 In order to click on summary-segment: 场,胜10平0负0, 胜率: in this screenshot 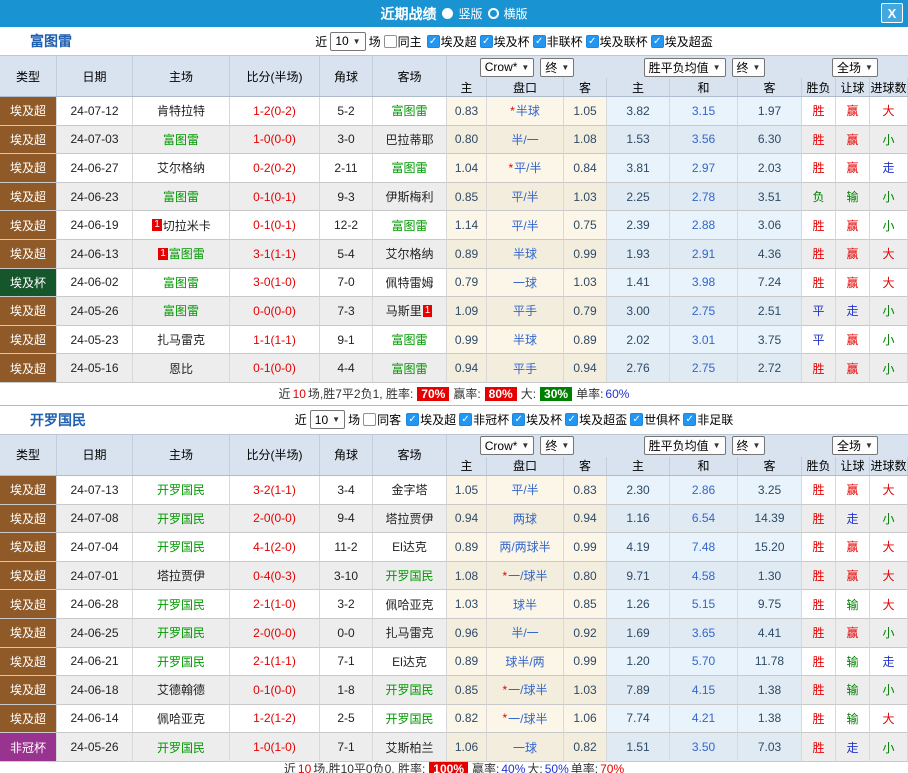, I will do `click(369, 767)`.